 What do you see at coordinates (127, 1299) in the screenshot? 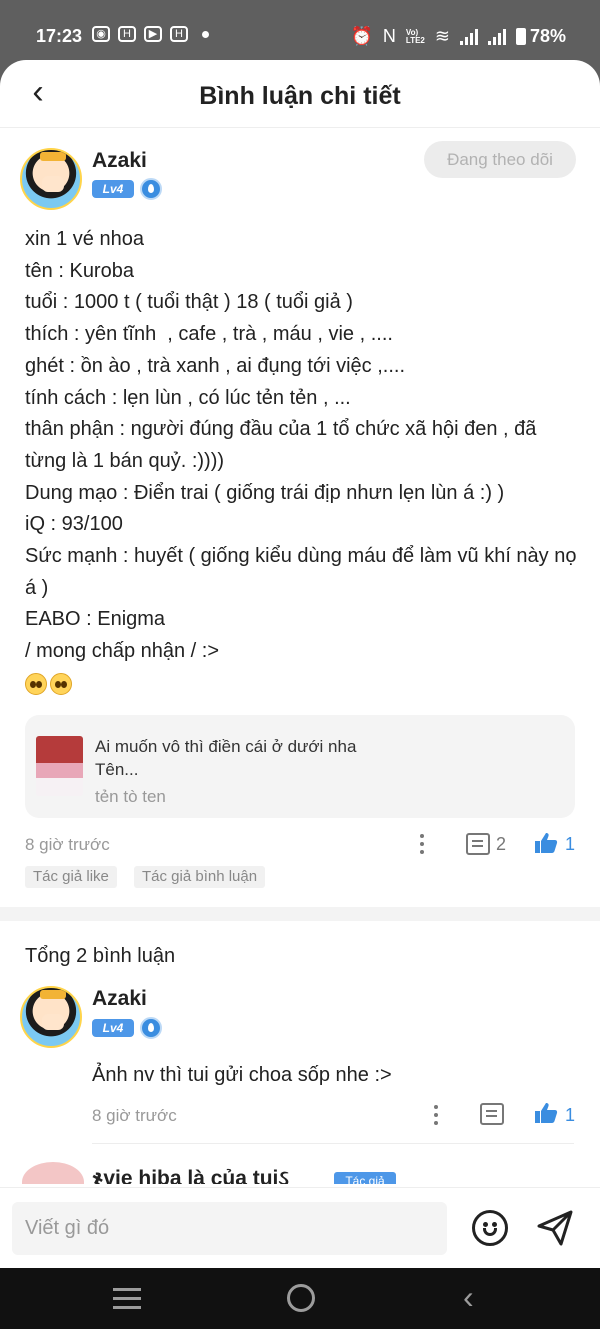
I see `recent-apps-icon` at bounding box center [127, 1299].